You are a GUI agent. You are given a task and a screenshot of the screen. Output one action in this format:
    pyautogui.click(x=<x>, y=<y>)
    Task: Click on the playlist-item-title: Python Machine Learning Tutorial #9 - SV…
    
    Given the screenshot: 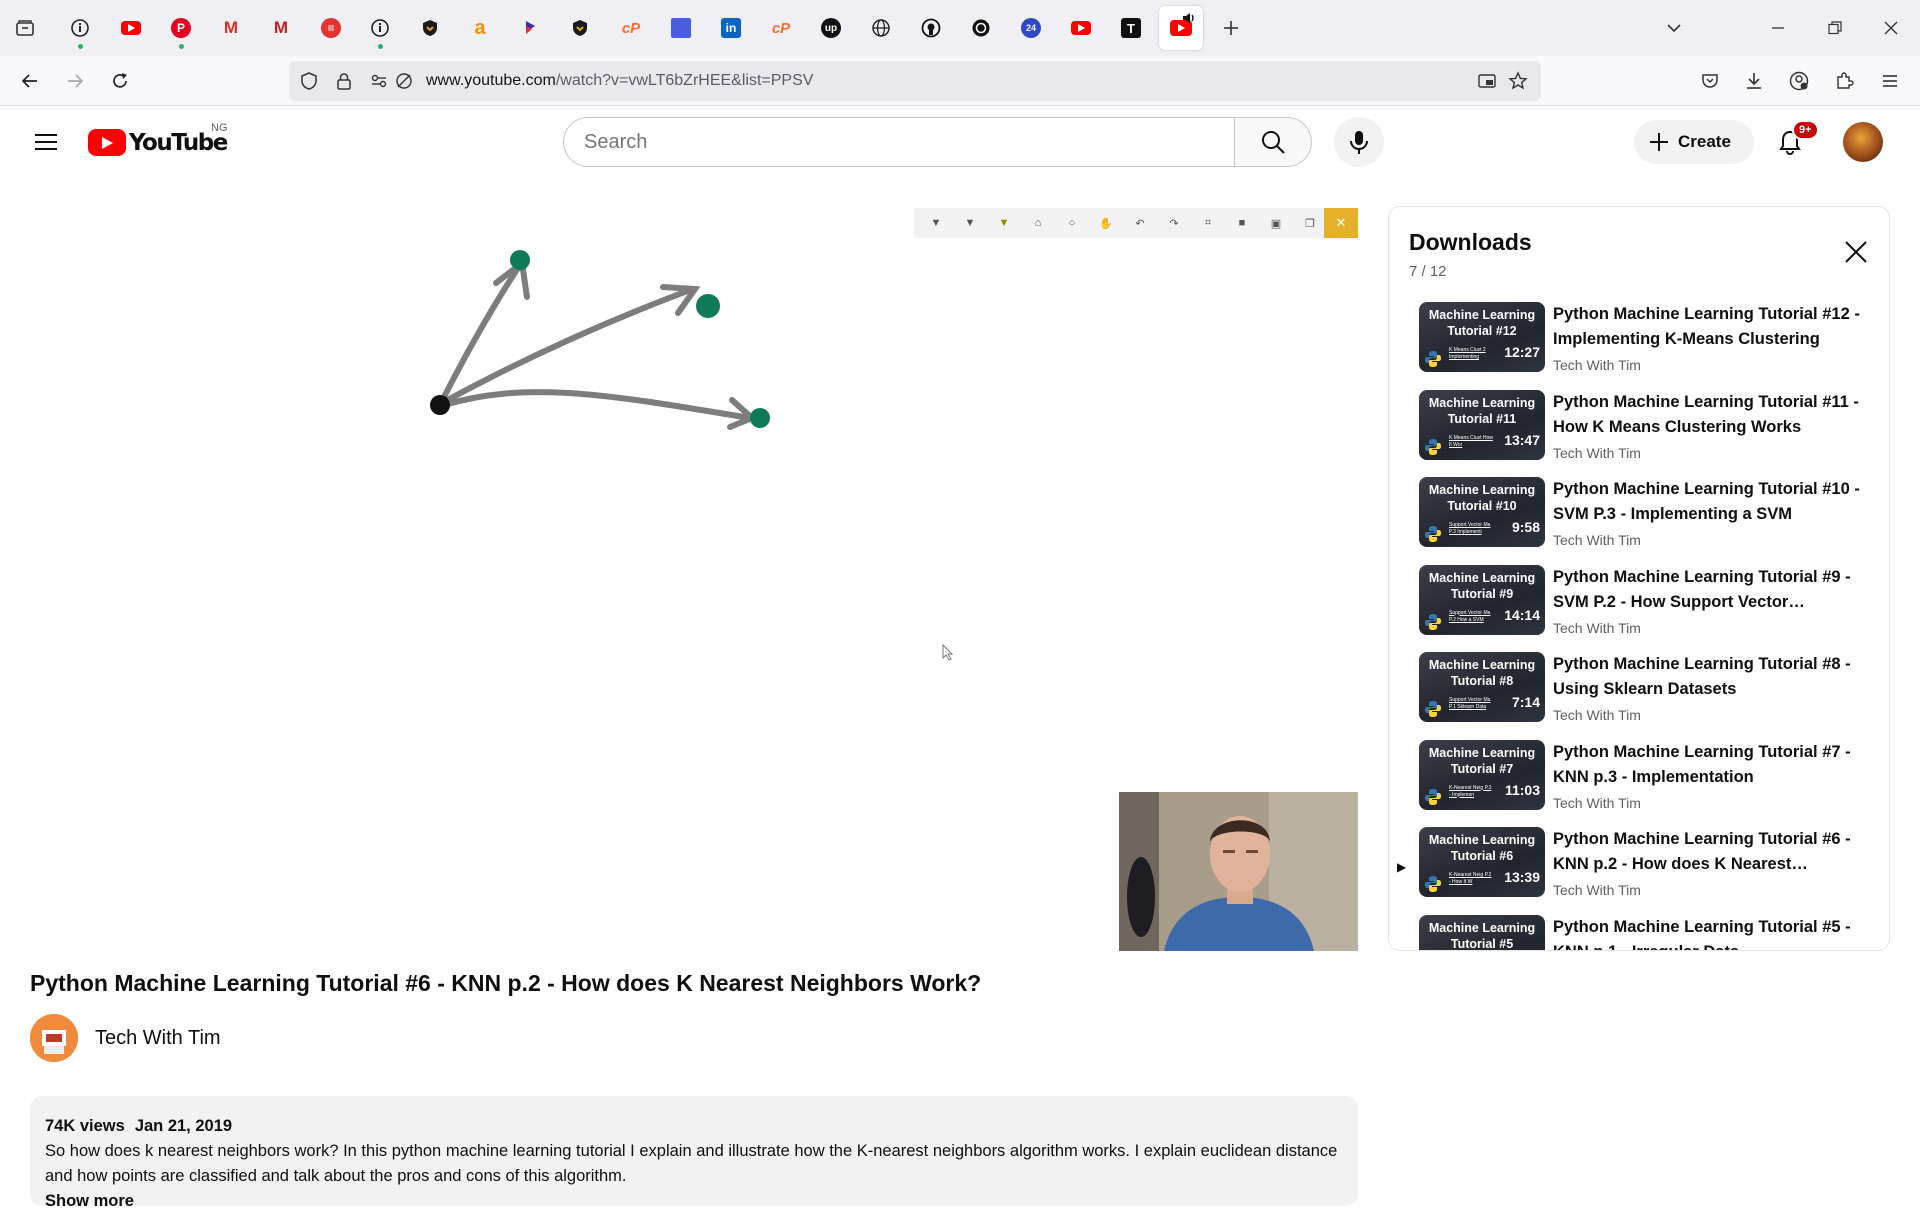 What is the action you would take?
    pyautogui.click(x=1713, y=590)
    